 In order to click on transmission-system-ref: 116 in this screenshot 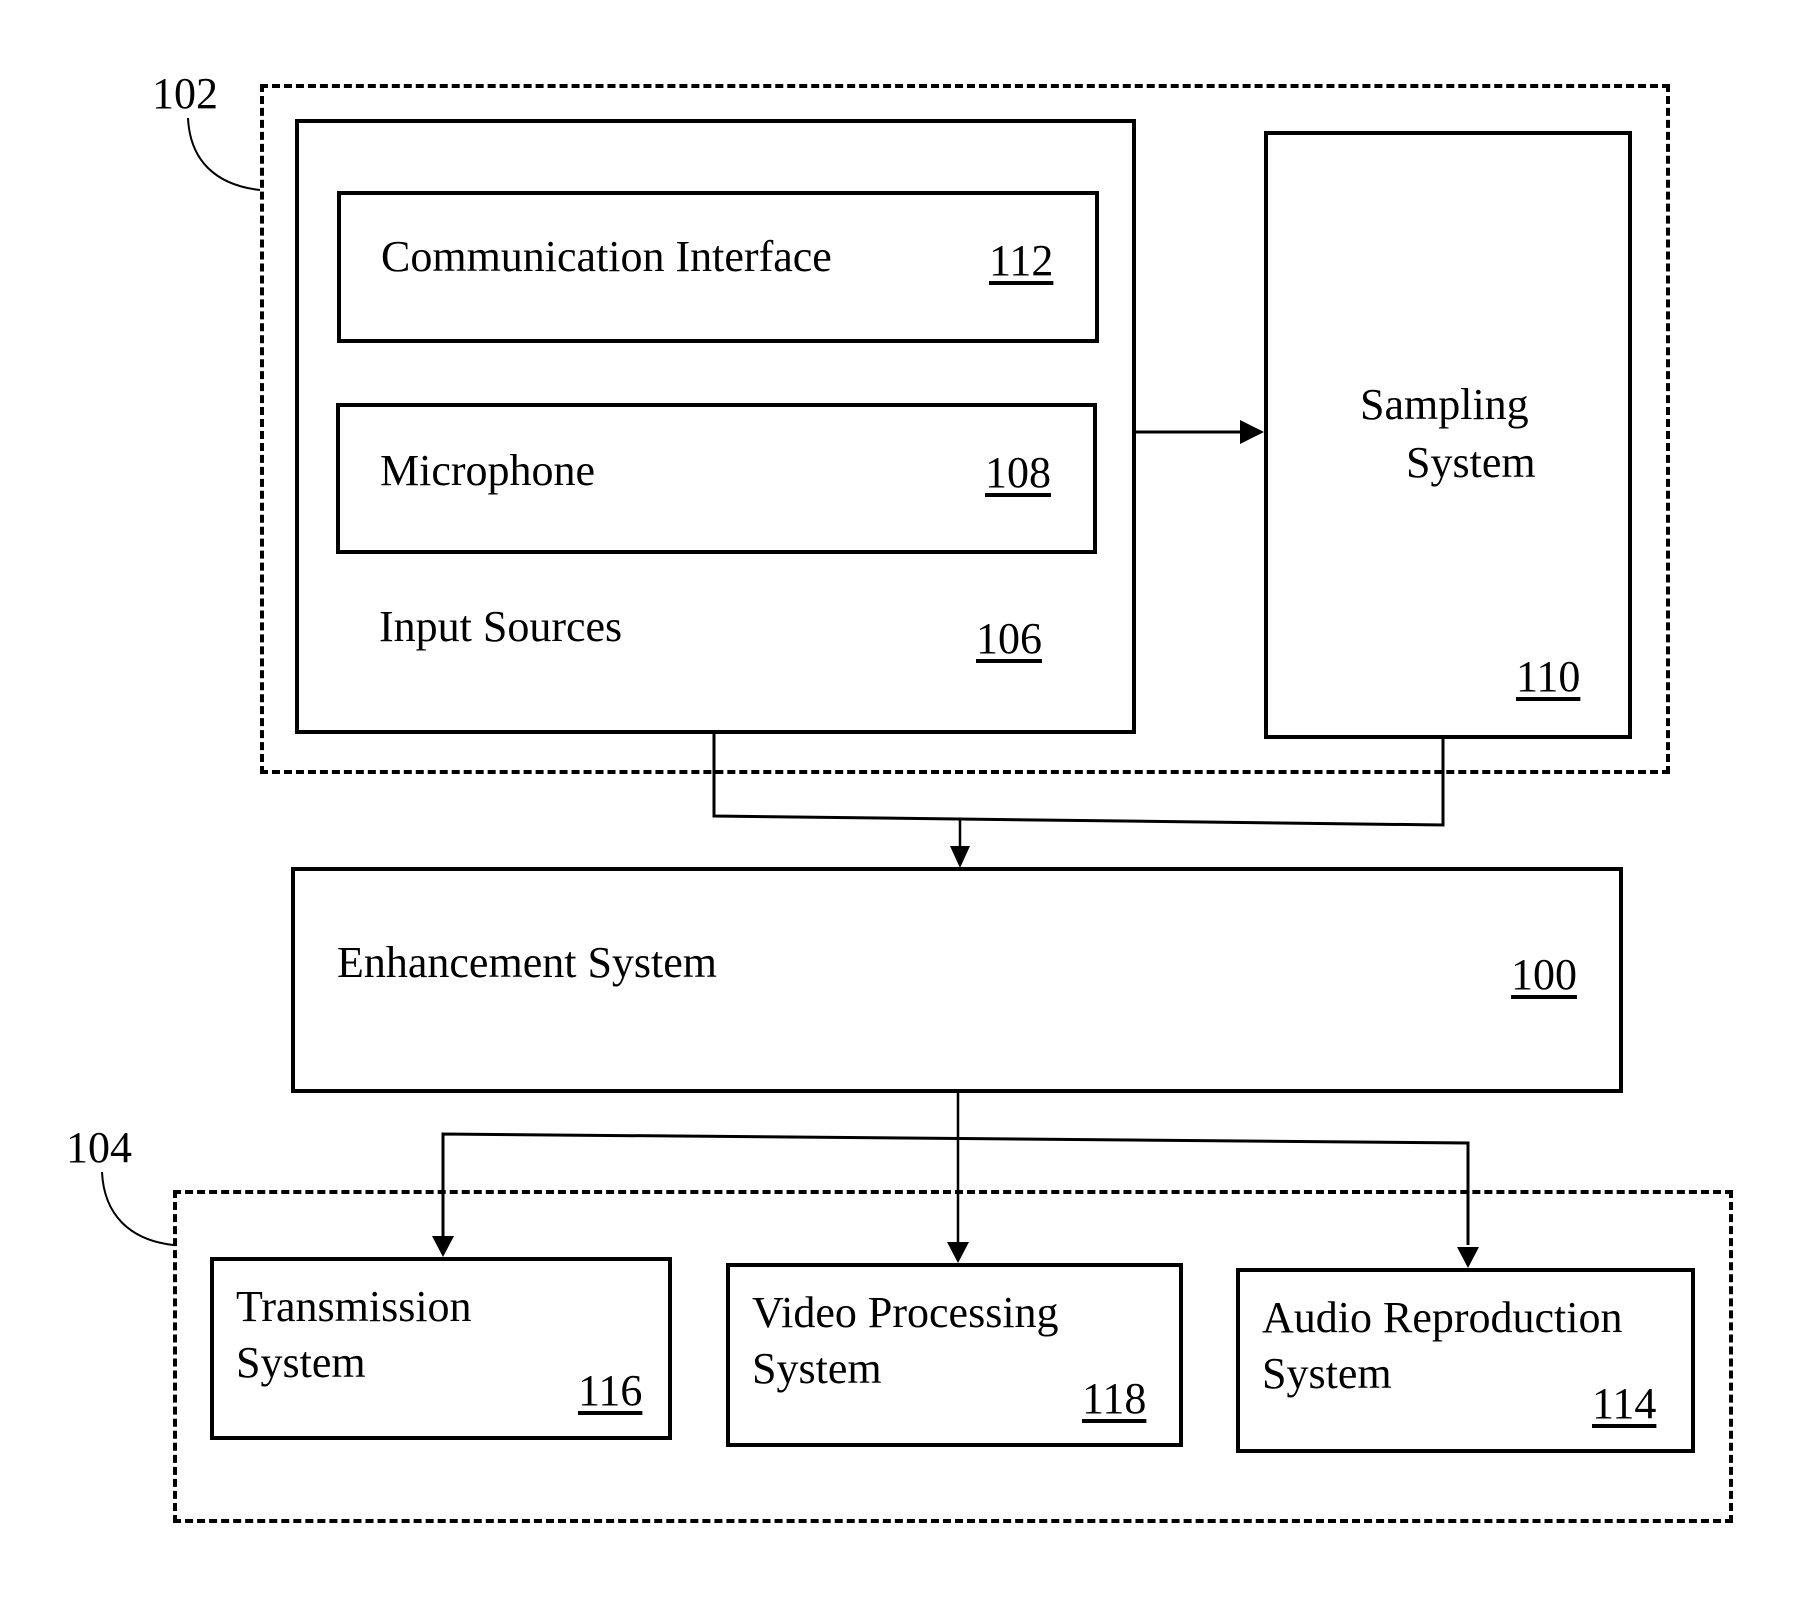, I will do `click(610, 1390)`.